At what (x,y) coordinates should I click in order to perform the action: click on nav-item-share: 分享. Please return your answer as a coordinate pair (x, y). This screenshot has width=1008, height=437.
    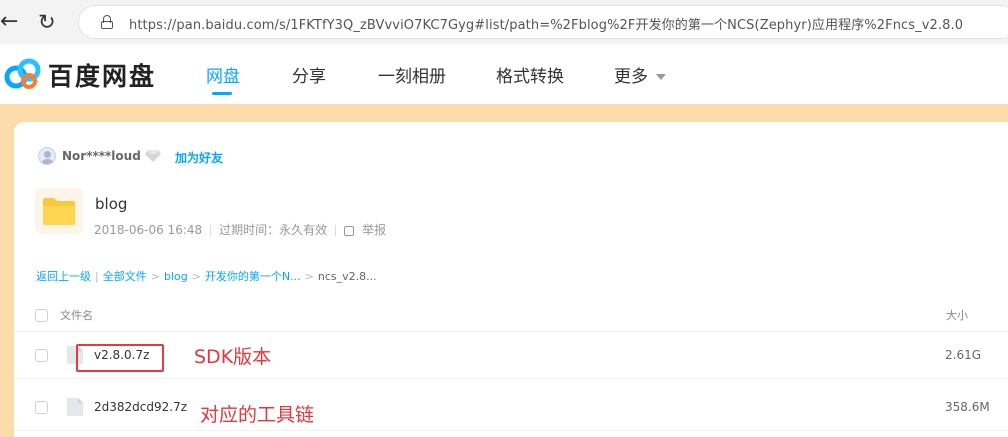
    Looking at the image, I should click on (309, 74).